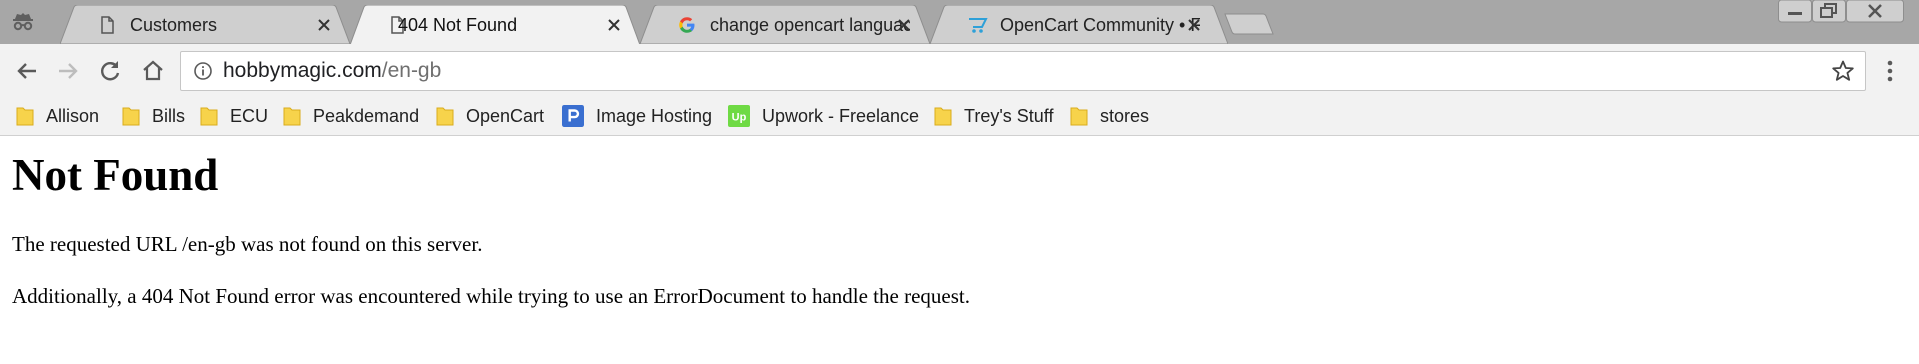 The height and width of the screenshot is (364, 1919). I want to click on restore-button, so click(1829, 12).